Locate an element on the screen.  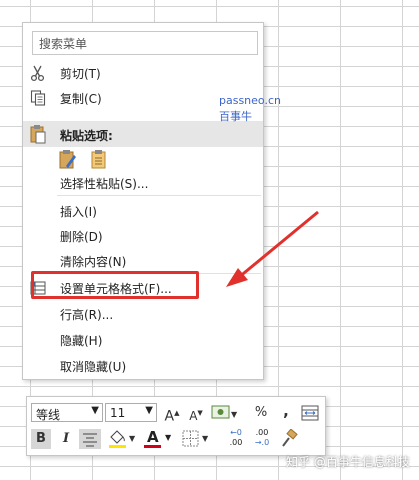
font-color-button: A ▼ is located at coordinates (159, 439).